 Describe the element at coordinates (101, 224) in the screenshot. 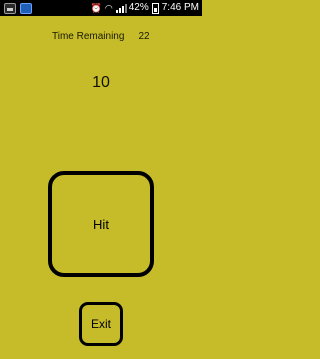

I see `hit-button: Hit` at that location.